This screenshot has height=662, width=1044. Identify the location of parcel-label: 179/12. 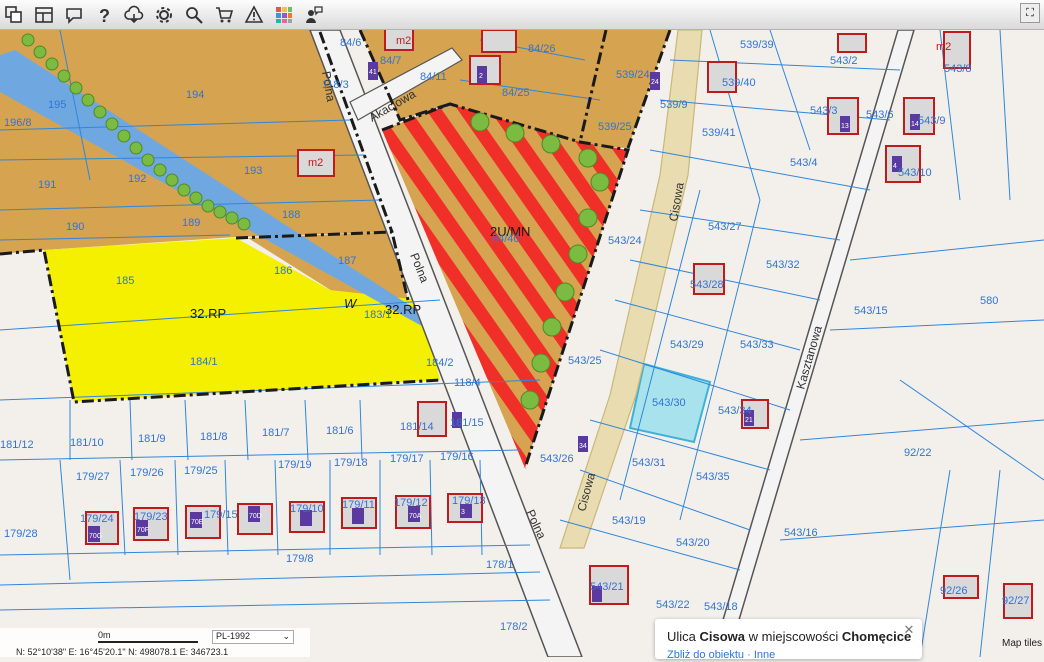
(411, 503).